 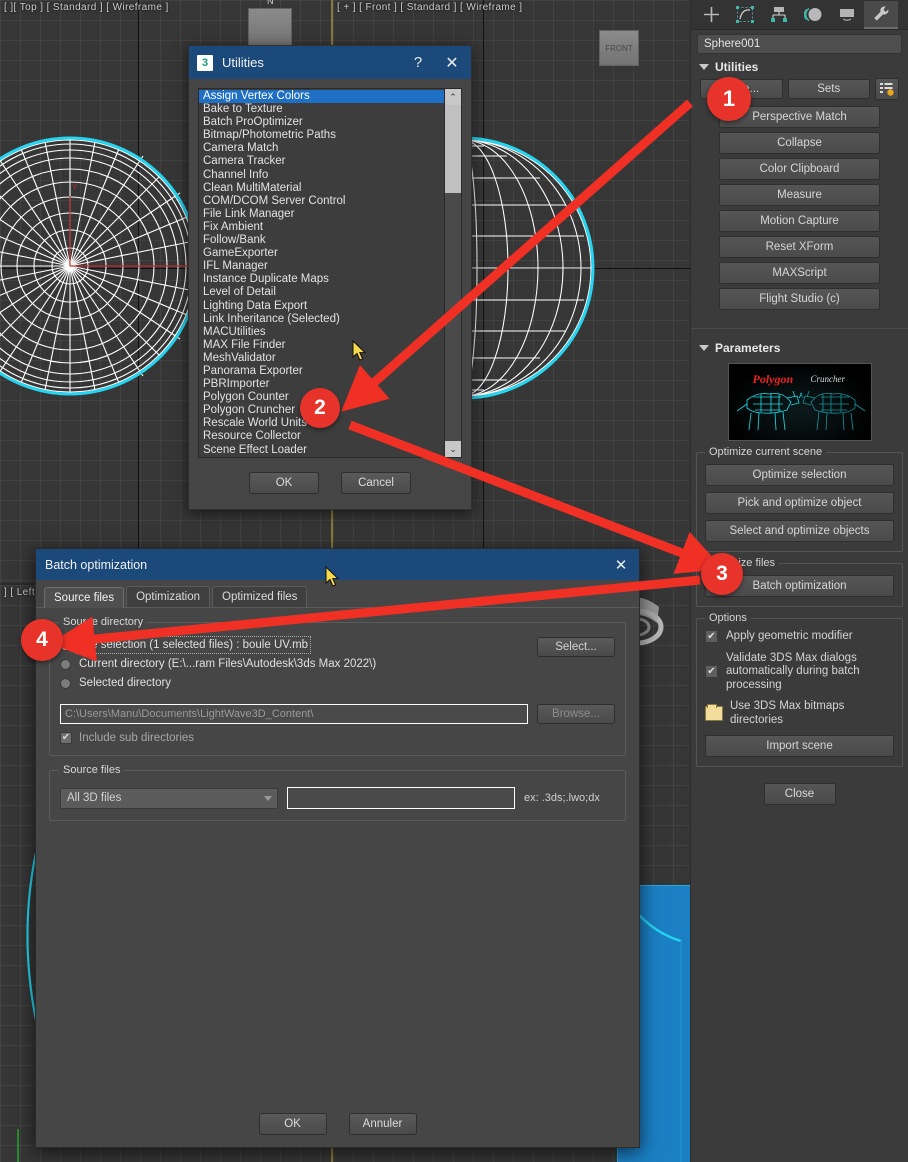 I want to click on utility-list-scrollbar: ⌃ ⌄, so click(x=452, y=273).